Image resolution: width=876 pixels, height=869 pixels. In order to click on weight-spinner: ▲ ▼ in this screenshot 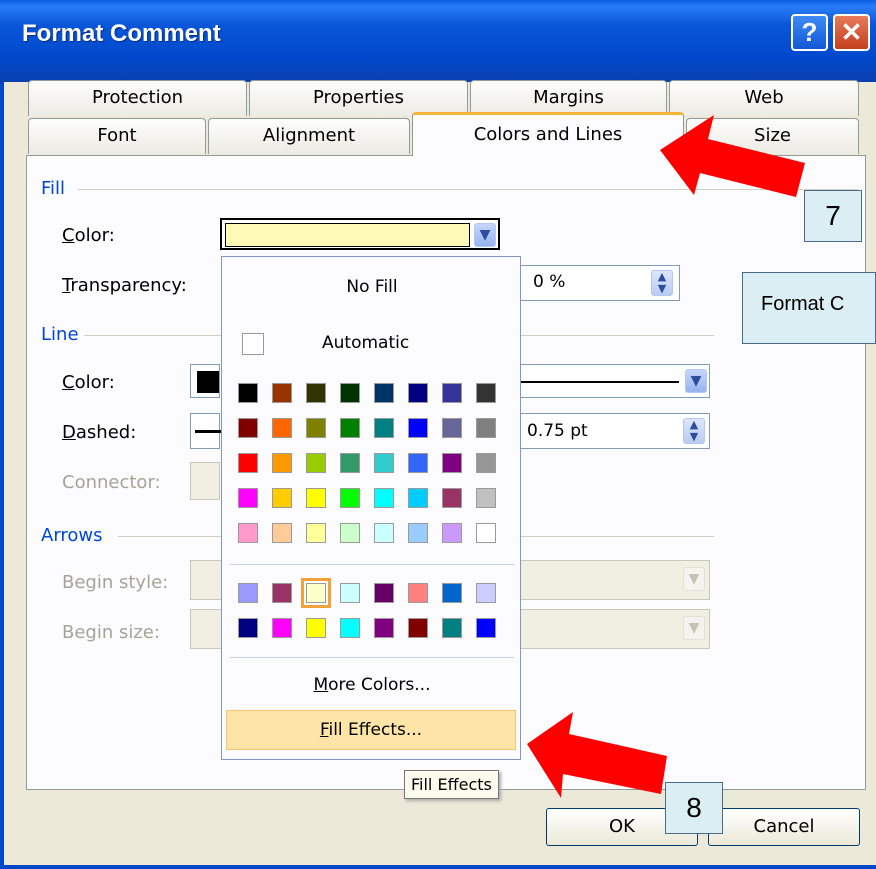, I will do `click(694, 431)`.